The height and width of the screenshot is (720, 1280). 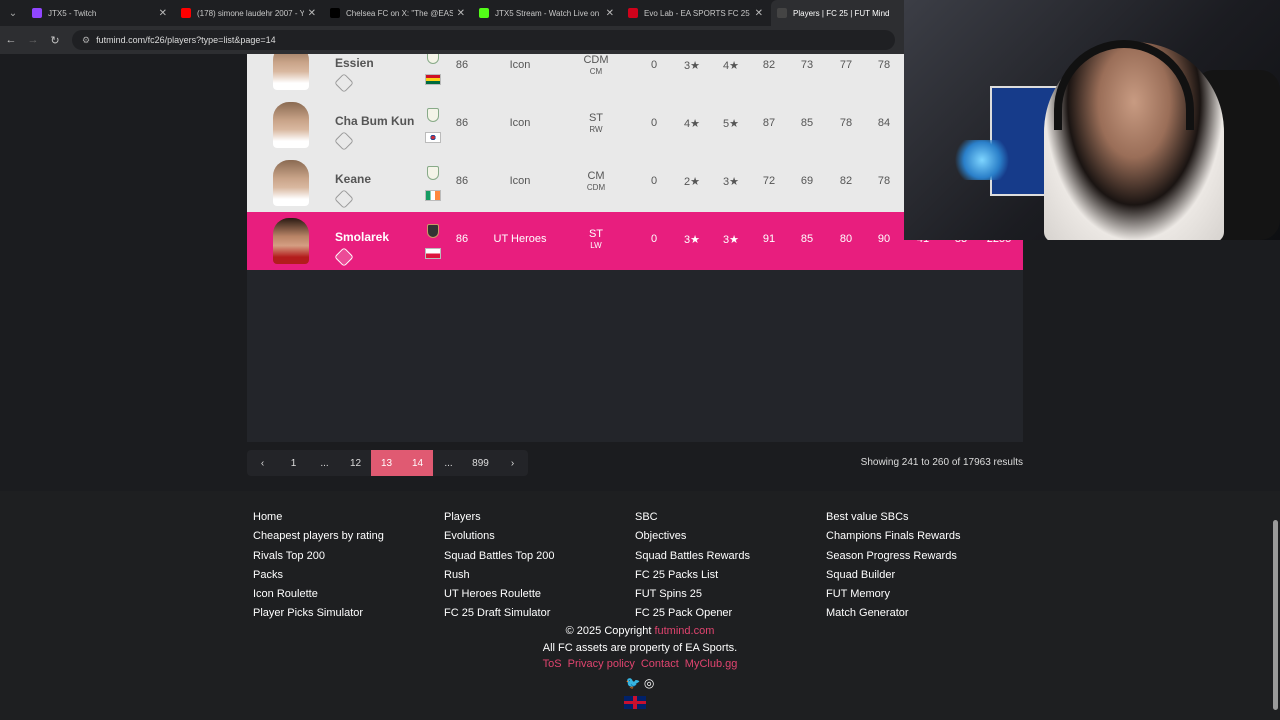 What do you see at coordinates (499, 517) in the screenshot?
I see `footer-link: Players` at bounding box center [499, 517].